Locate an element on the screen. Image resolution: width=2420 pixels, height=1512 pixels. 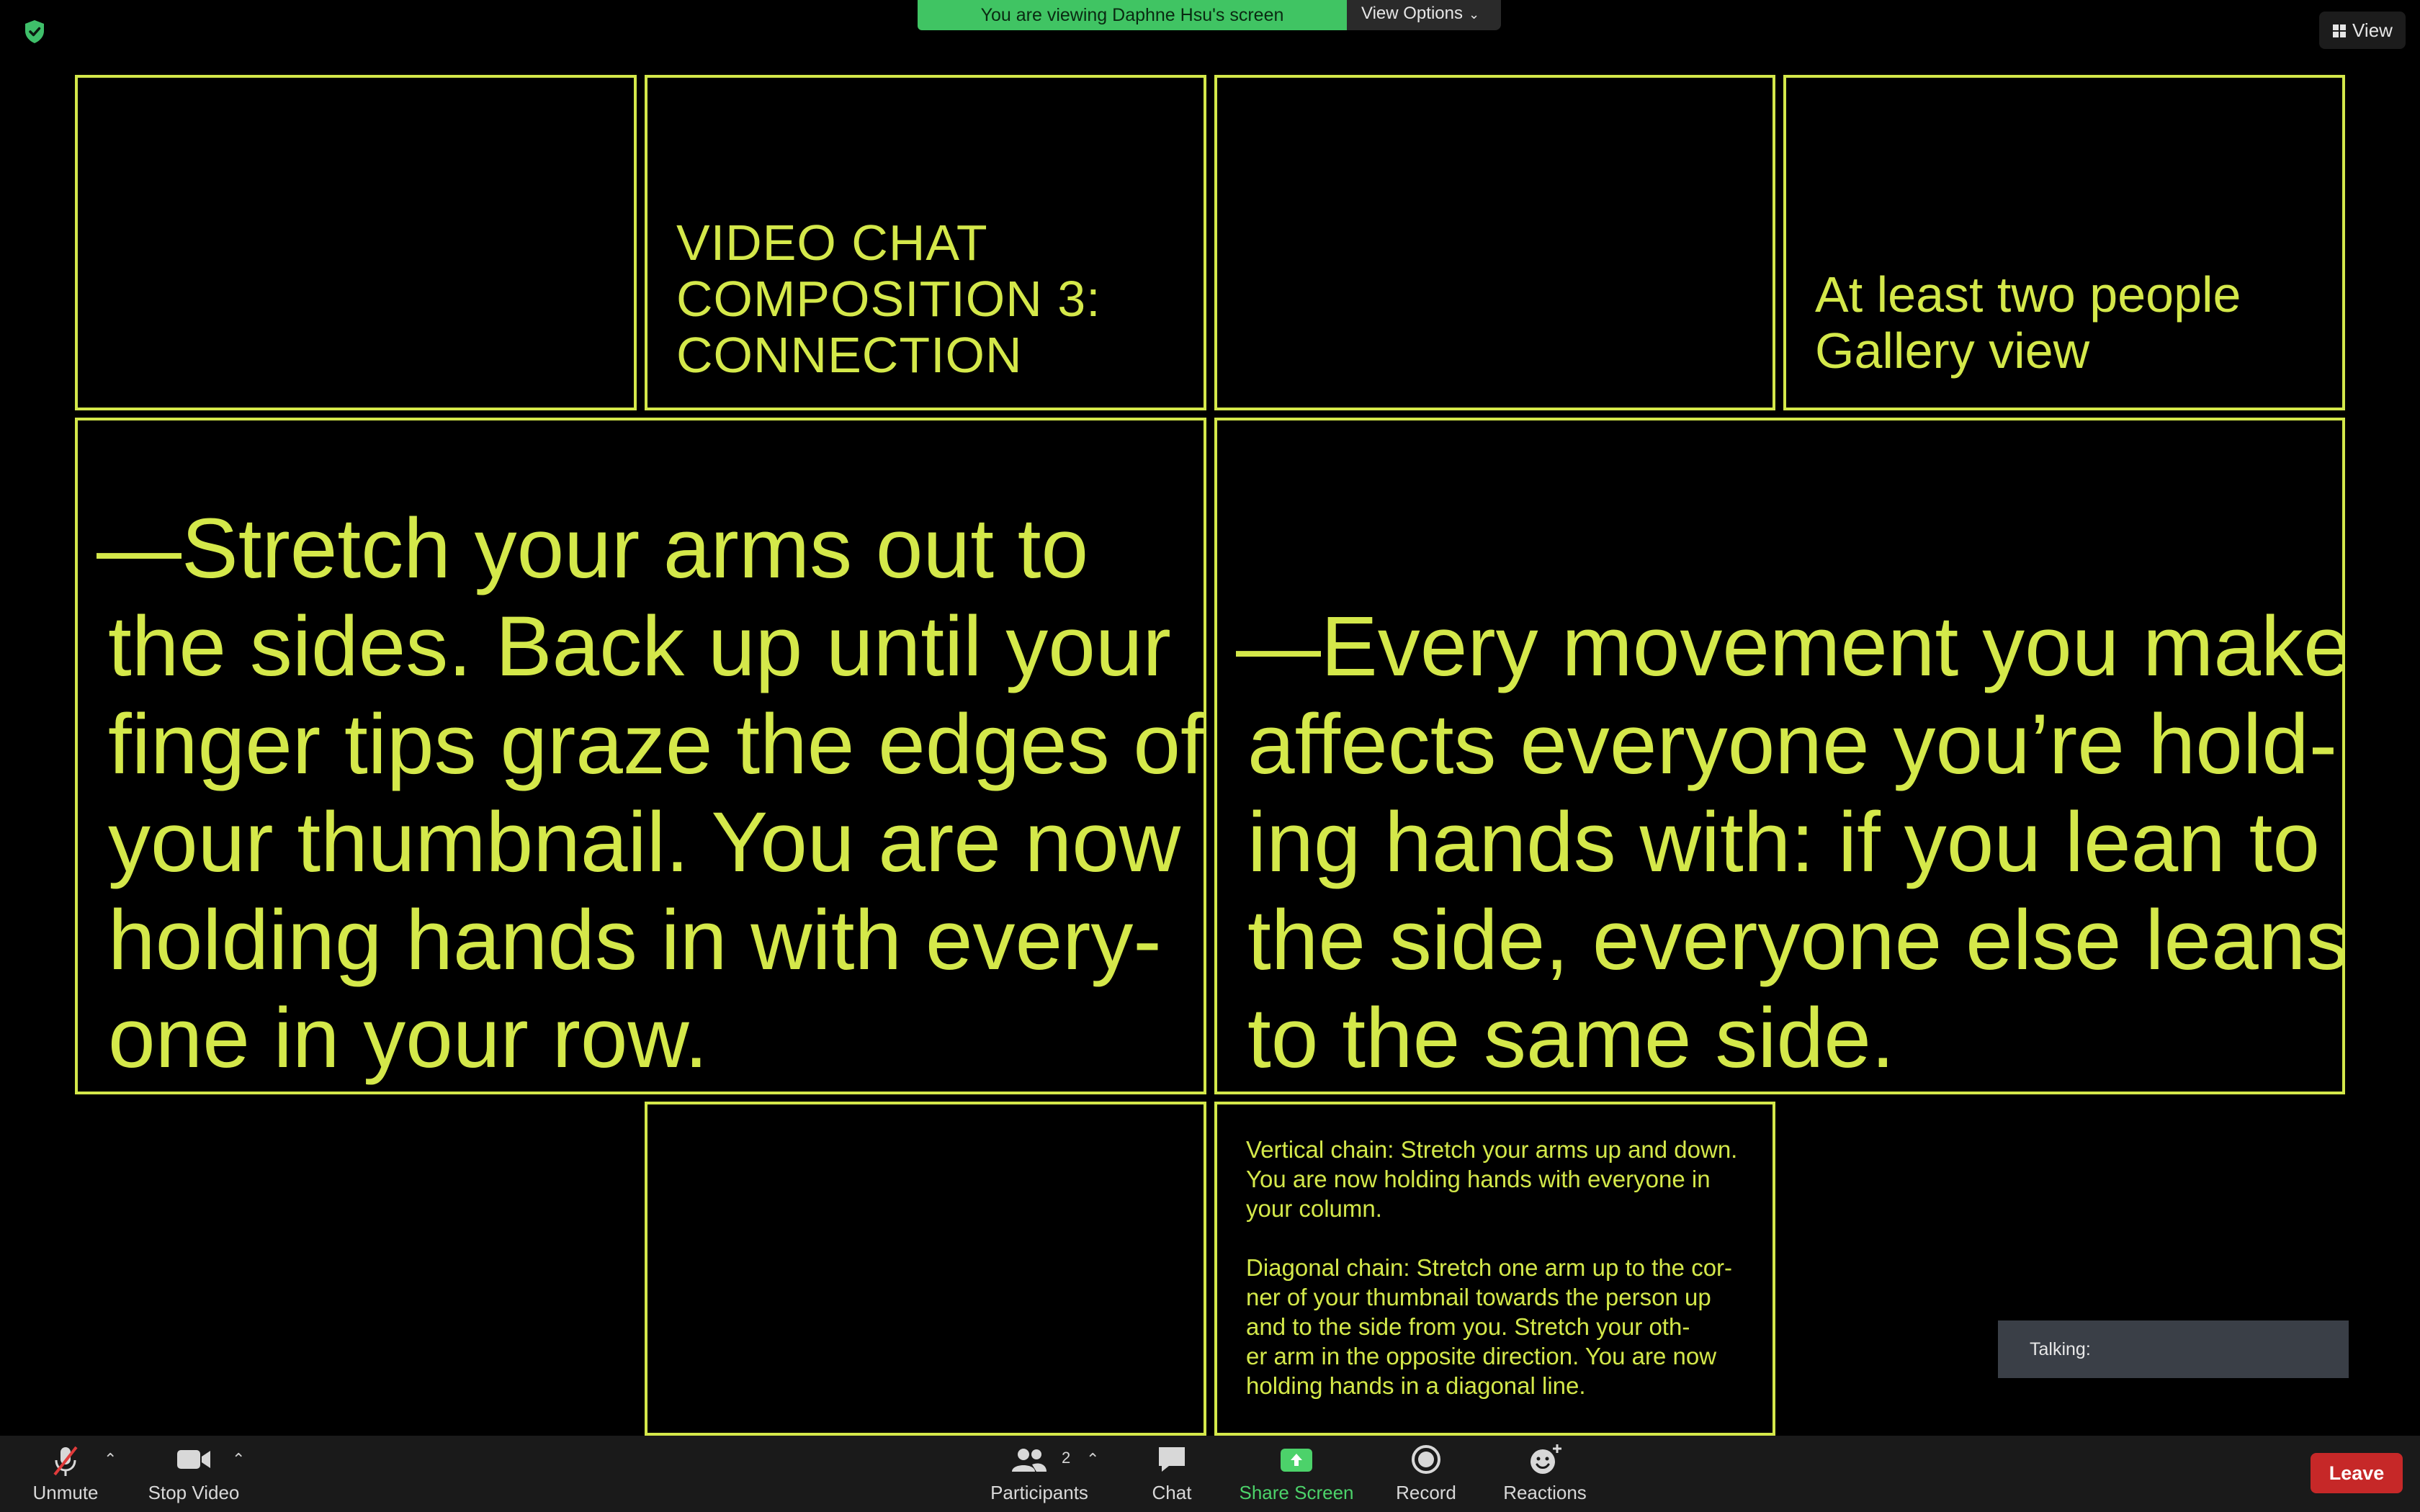
instruction-line: the side, everyone else leans is located at coordinates (1796, 940).